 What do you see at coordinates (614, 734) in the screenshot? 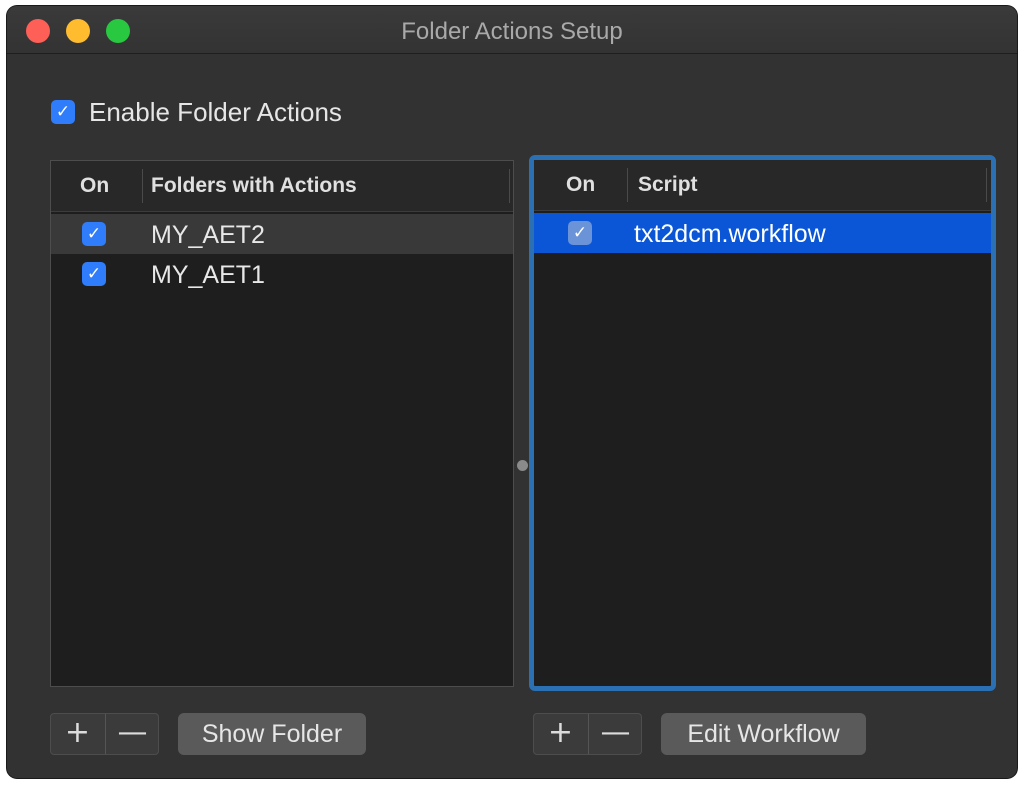
I see `remove-script-button: —` at bounding box center [614, 734].